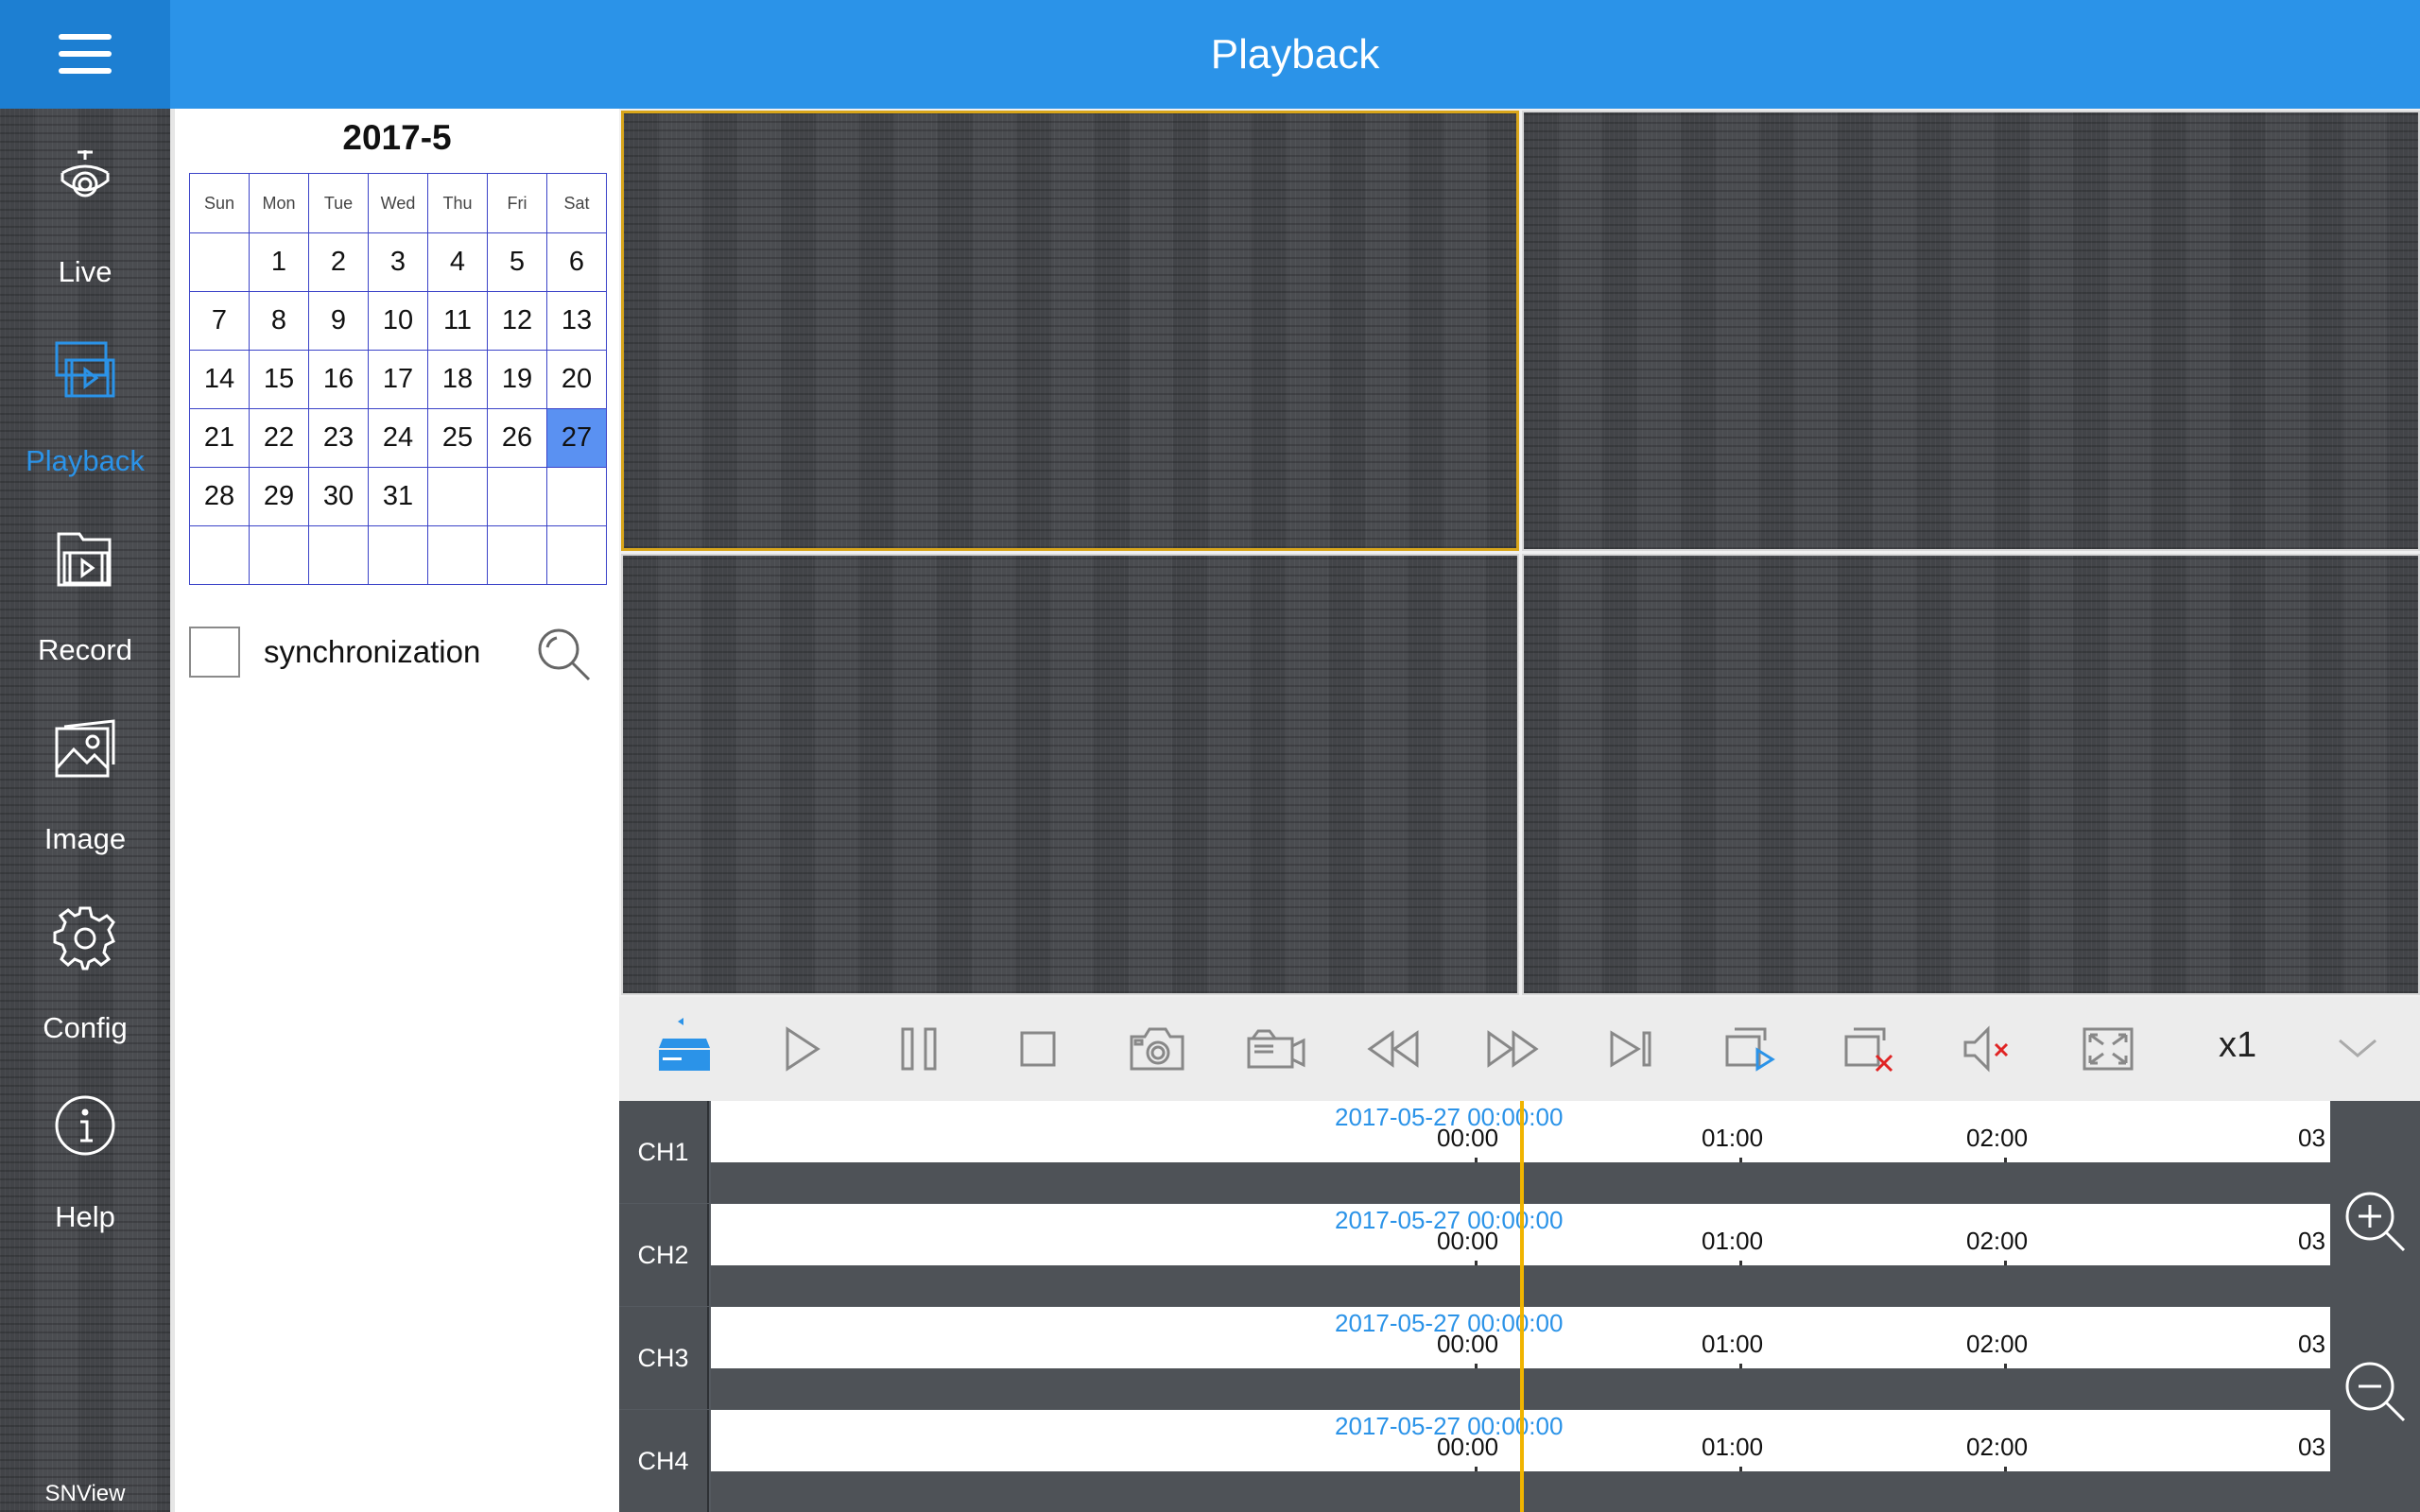 The width and height of the screenshot is (2420, 1512). I want to click on pause-button, so click(919, 1049).